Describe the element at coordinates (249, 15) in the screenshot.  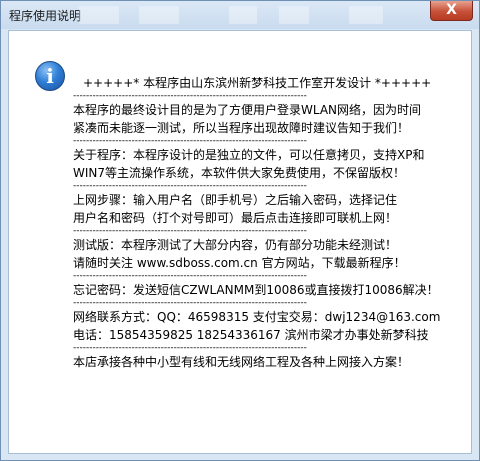
I see `background-glass` at that location.